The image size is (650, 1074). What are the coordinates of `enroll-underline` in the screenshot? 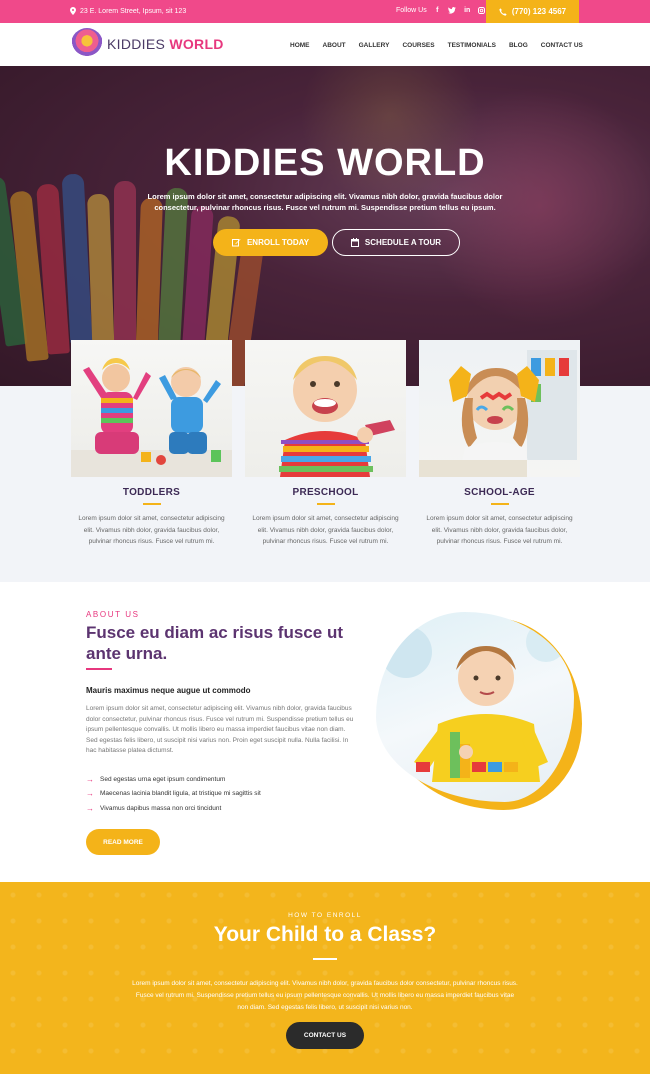 It's located at (325, 959).